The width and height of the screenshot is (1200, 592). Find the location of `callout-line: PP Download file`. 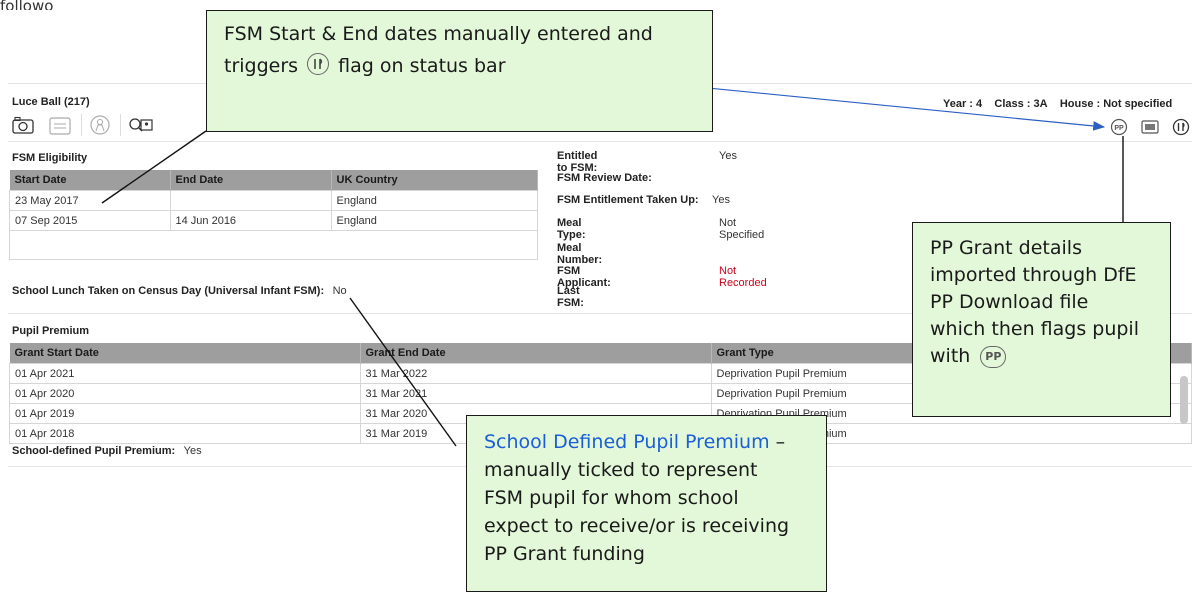

callout-line: PP Download file is located at coordinates (1009, 302).